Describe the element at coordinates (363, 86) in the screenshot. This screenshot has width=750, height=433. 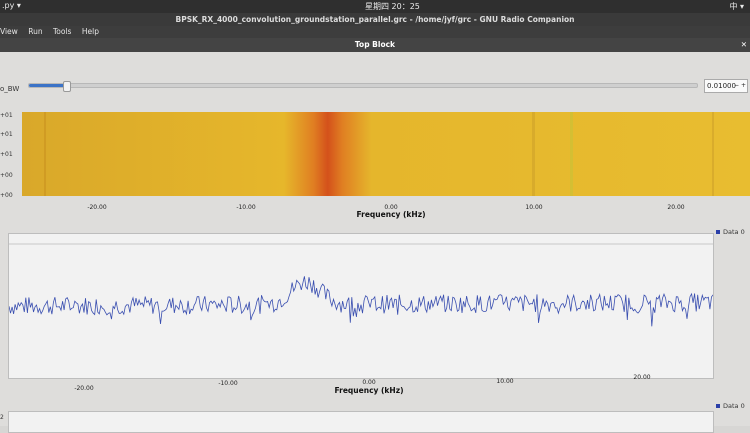
I see `bandwidth-slider` at that location.